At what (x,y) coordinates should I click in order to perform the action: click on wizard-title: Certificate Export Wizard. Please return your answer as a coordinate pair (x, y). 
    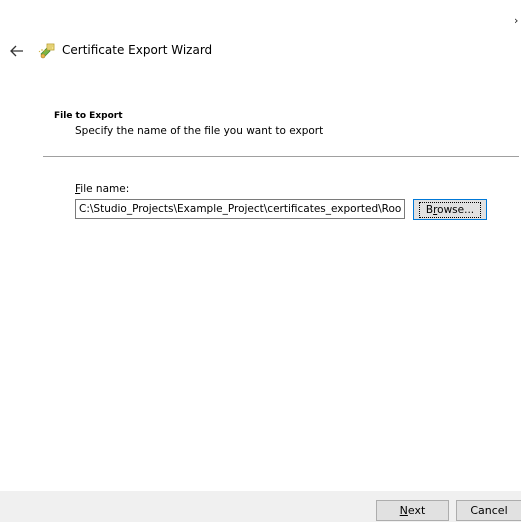
    Looking at the image, I should click on (137, 50).